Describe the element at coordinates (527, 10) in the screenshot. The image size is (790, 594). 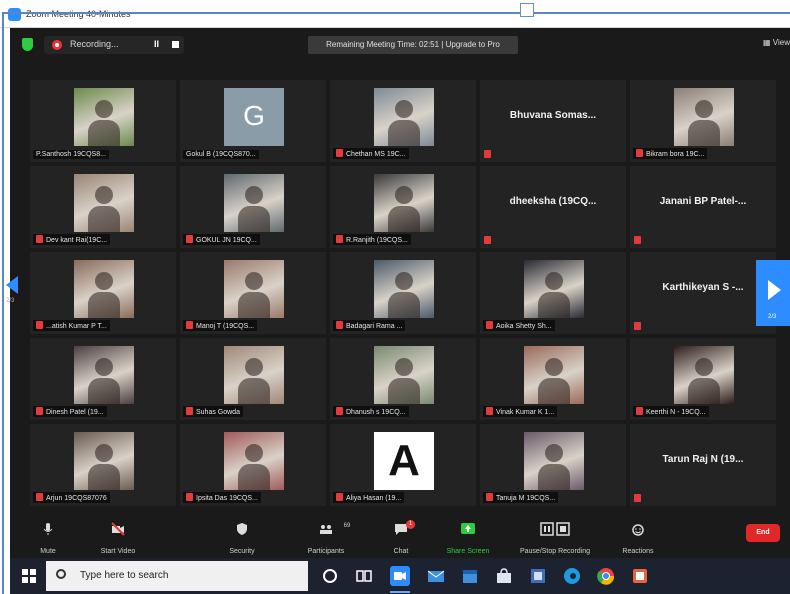
I see `resize-handle` at that location.